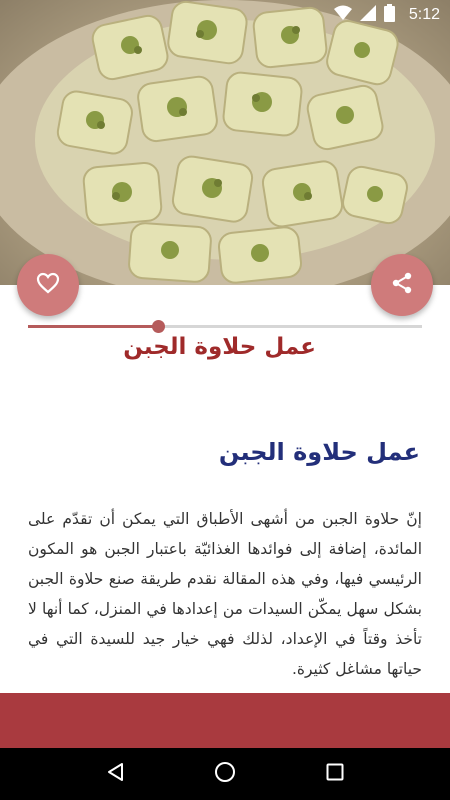 The width and height of the screenshot is (450, 800). Describe the element at coordinates (319, 452) in the screenshot. I see `article-heading: عمل حلاوة الجبن` at that location.